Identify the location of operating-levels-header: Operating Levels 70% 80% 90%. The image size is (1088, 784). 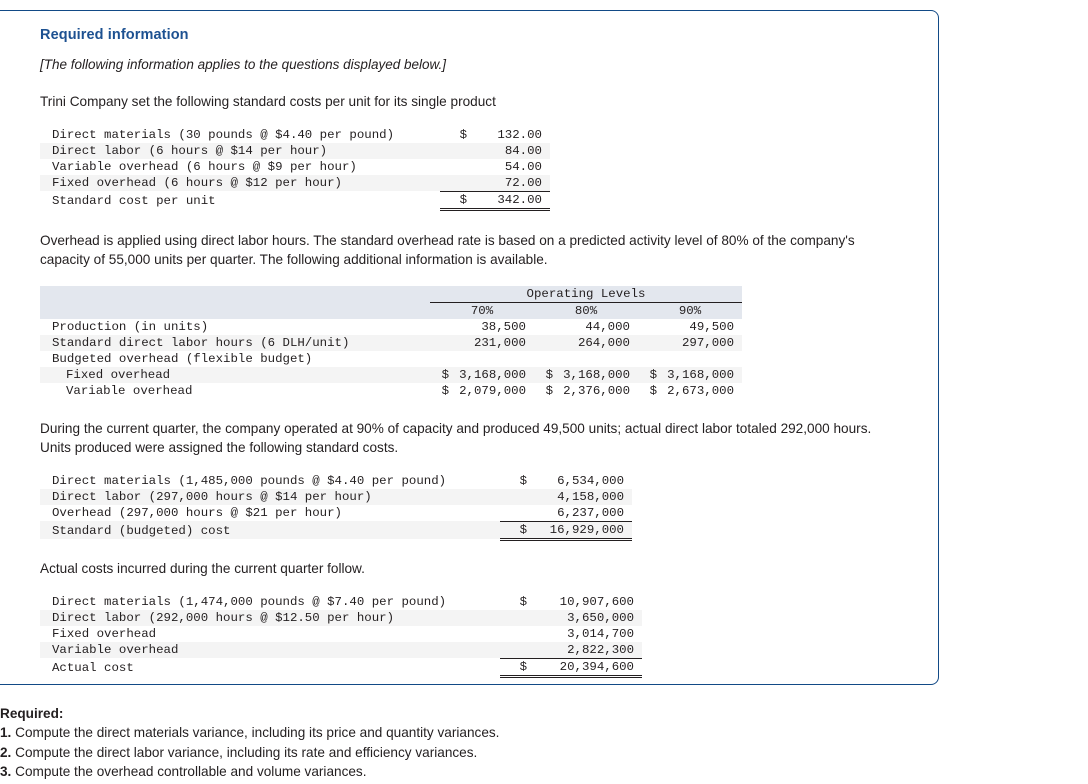
(391, 303).